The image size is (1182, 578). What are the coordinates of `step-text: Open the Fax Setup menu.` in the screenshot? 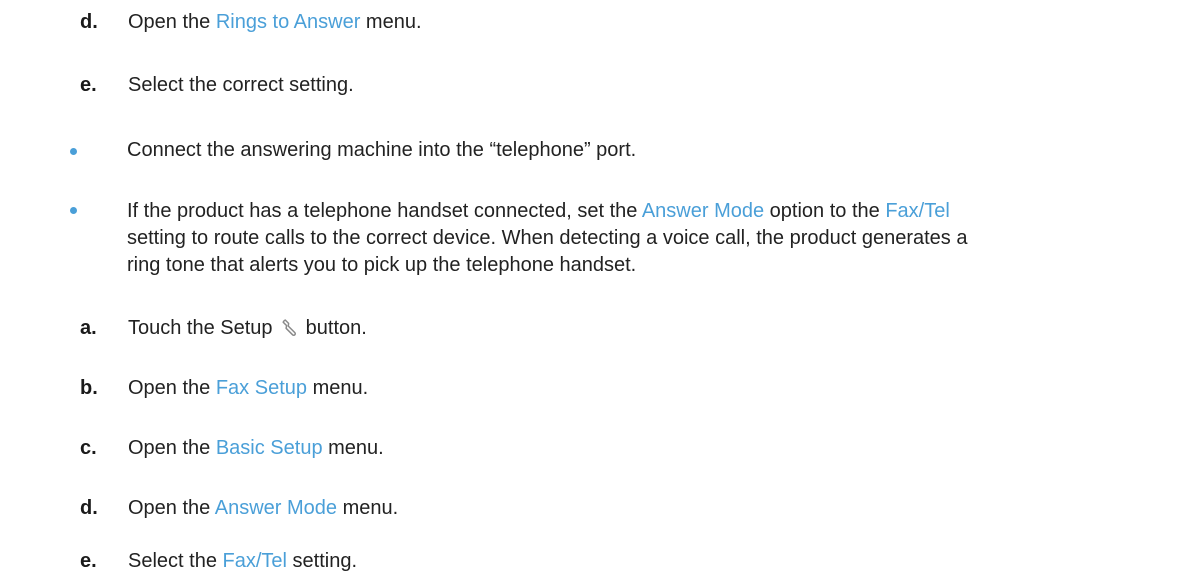 It's located at (248, 388).